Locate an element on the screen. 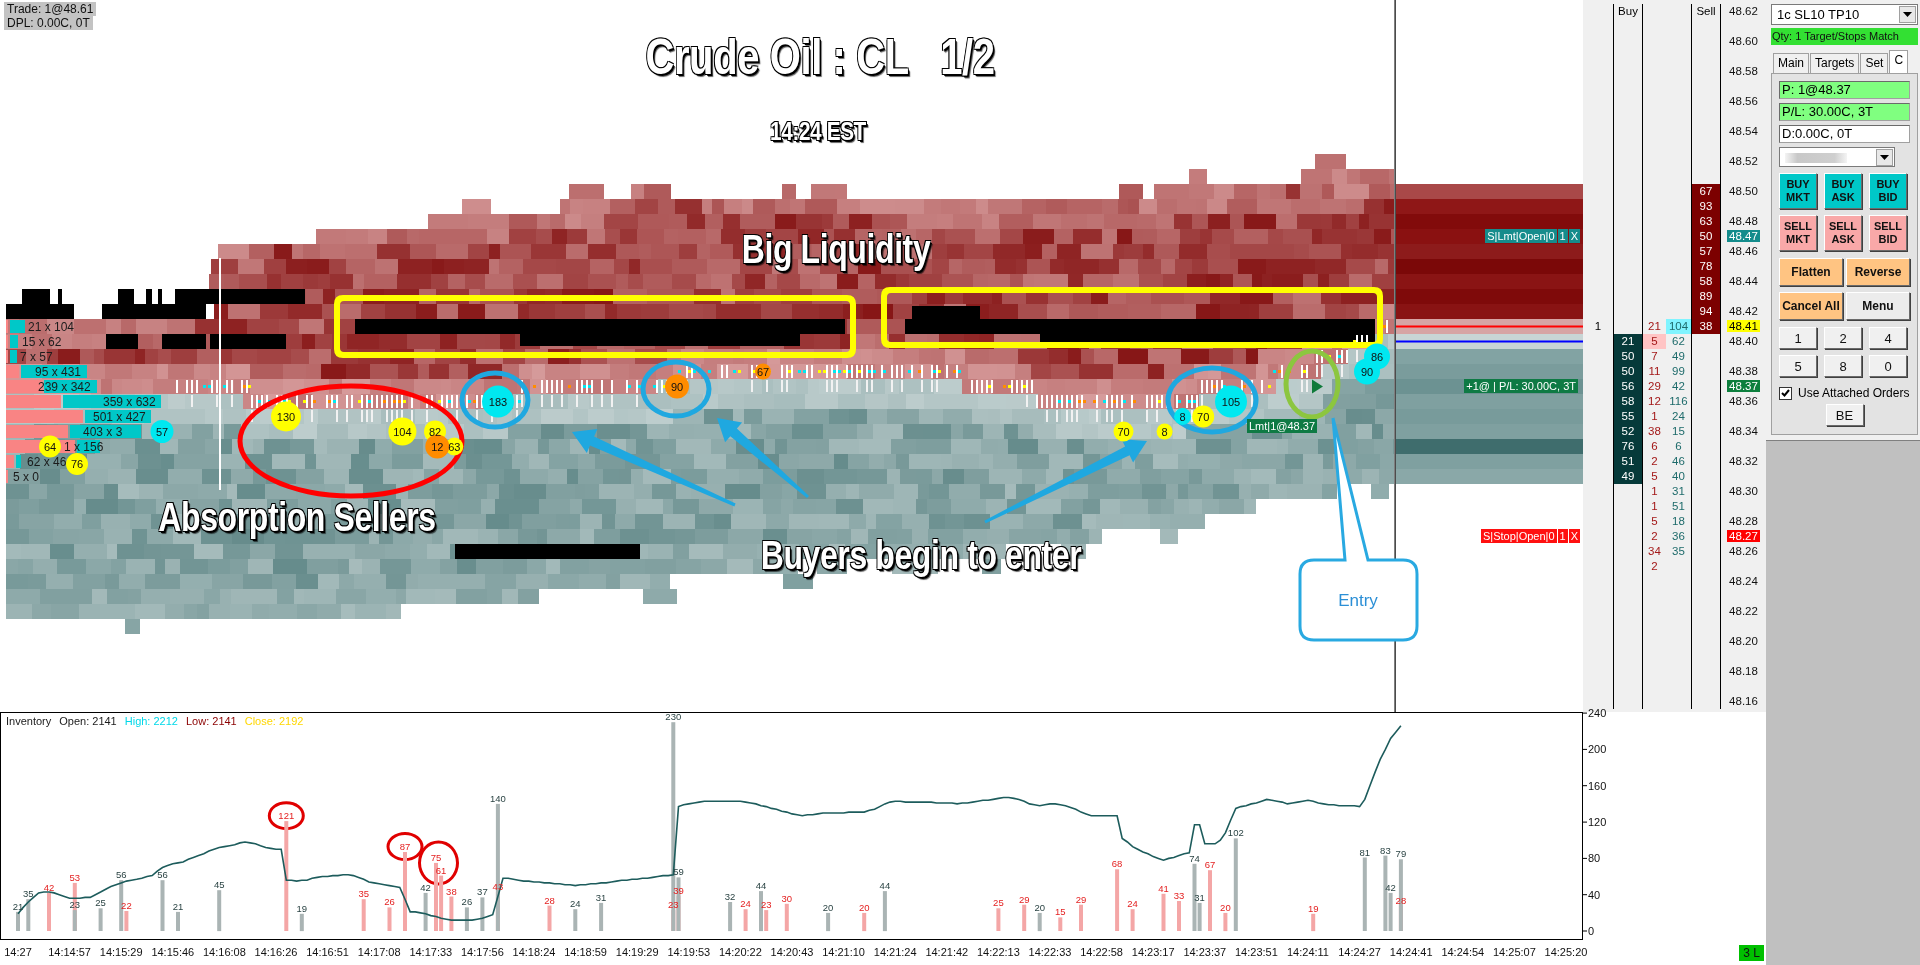 Image resolution: width=1920 pixels, height=965 pixels. x-axis-tick-label: 14:21:10 is located at coordinates (843, 952).